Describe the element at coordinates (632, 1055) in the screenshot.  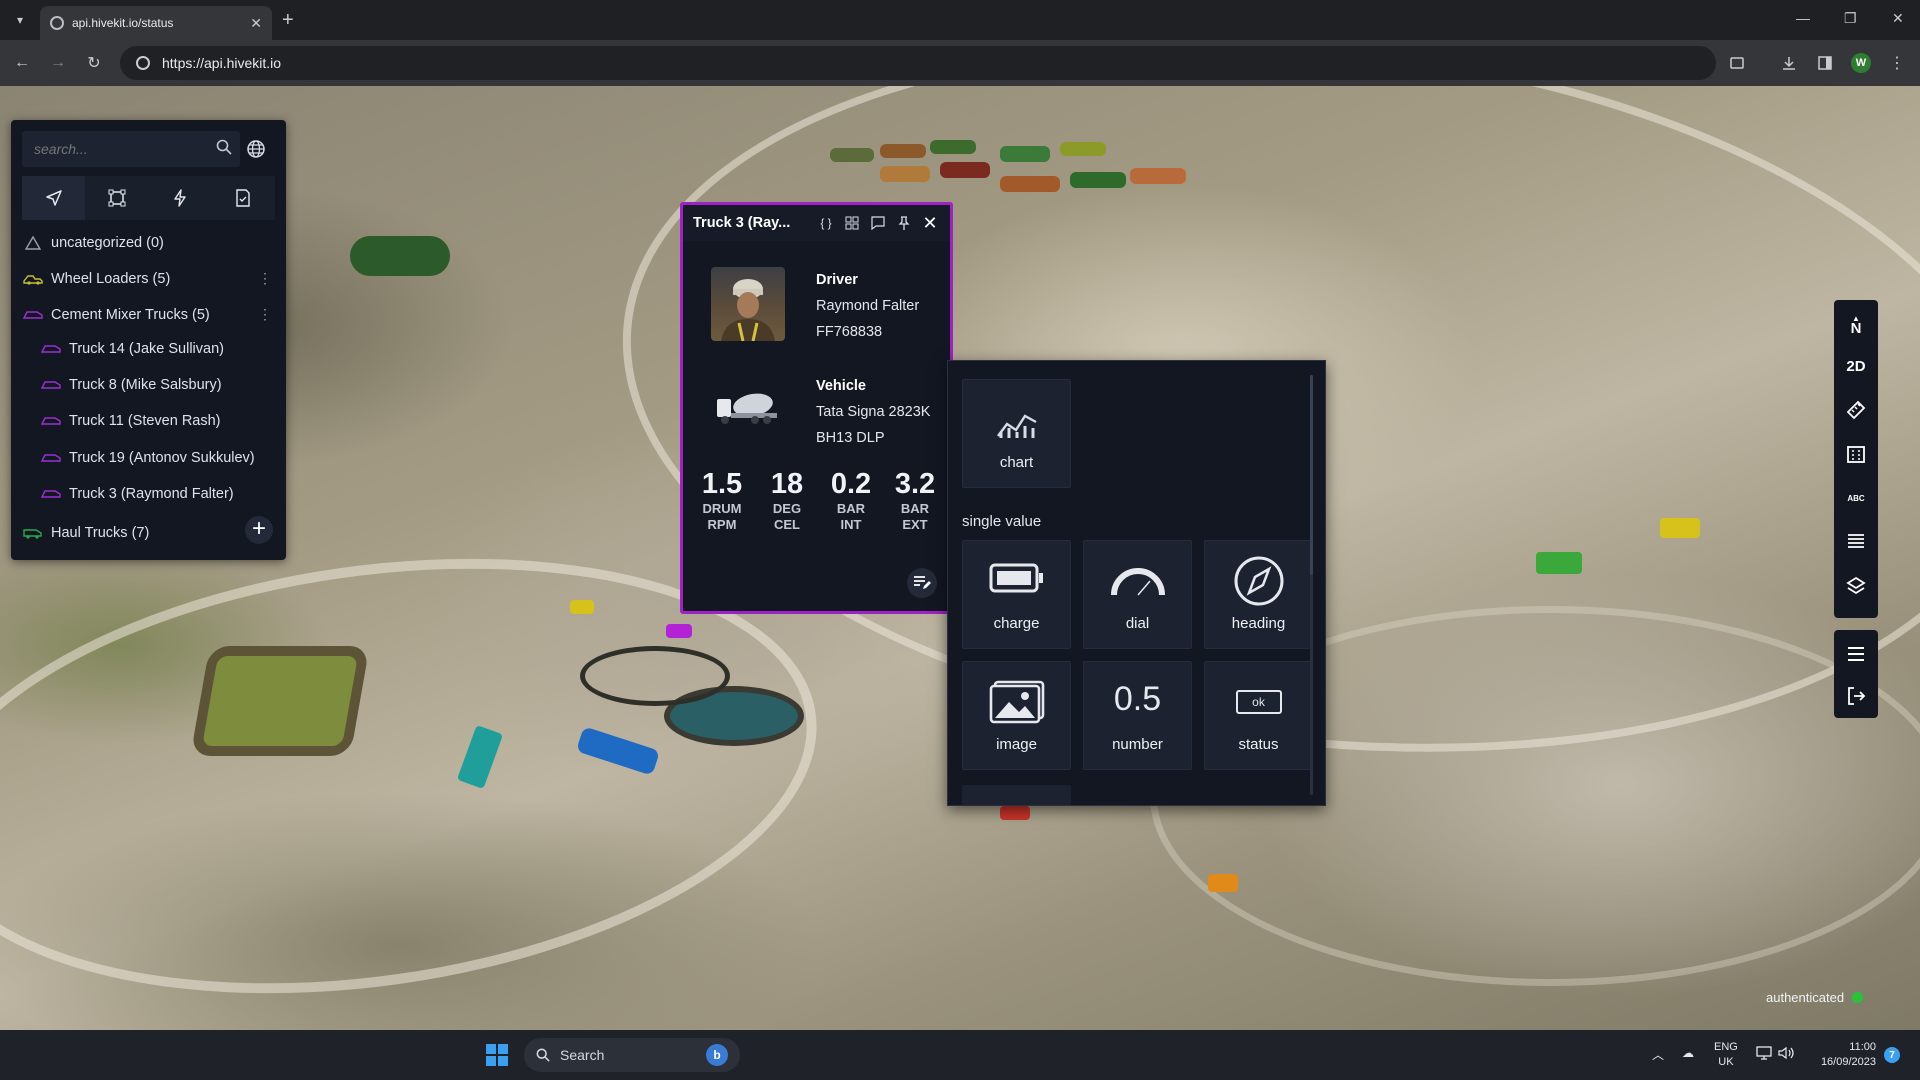
I see `taskbar-search: Search b` at that location.